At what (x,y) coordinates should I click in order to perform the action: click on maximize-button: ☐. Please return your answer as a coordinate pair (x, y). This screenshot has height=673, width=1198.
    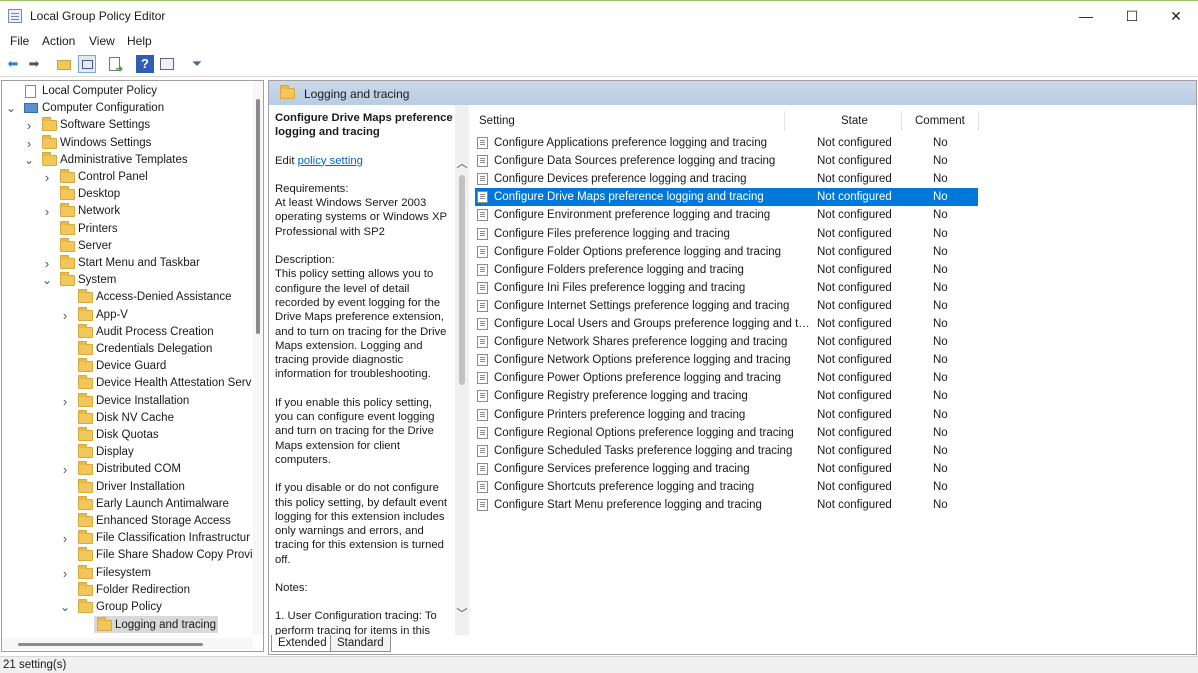
    Looking at the image, I should click on (1132, 16).